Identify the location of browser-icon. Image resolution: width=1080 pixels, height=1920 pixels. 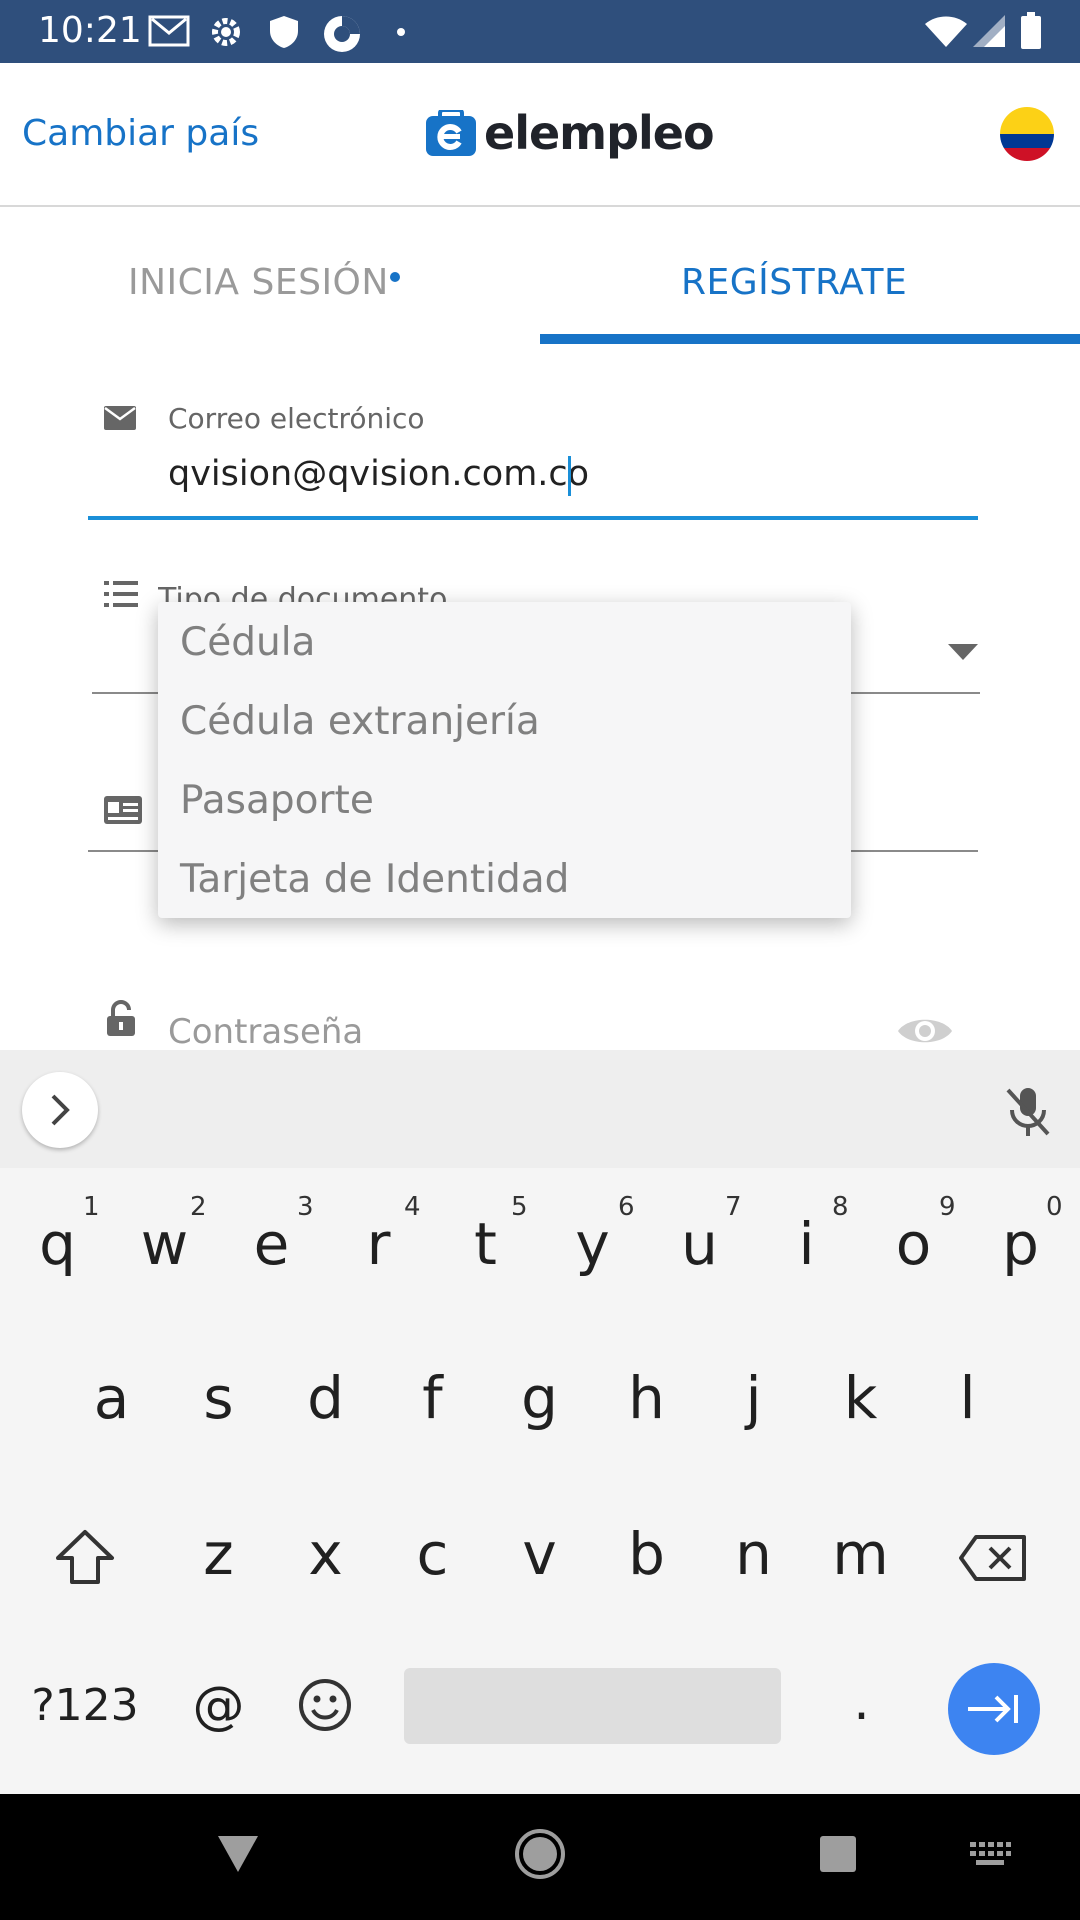
(342, 34).